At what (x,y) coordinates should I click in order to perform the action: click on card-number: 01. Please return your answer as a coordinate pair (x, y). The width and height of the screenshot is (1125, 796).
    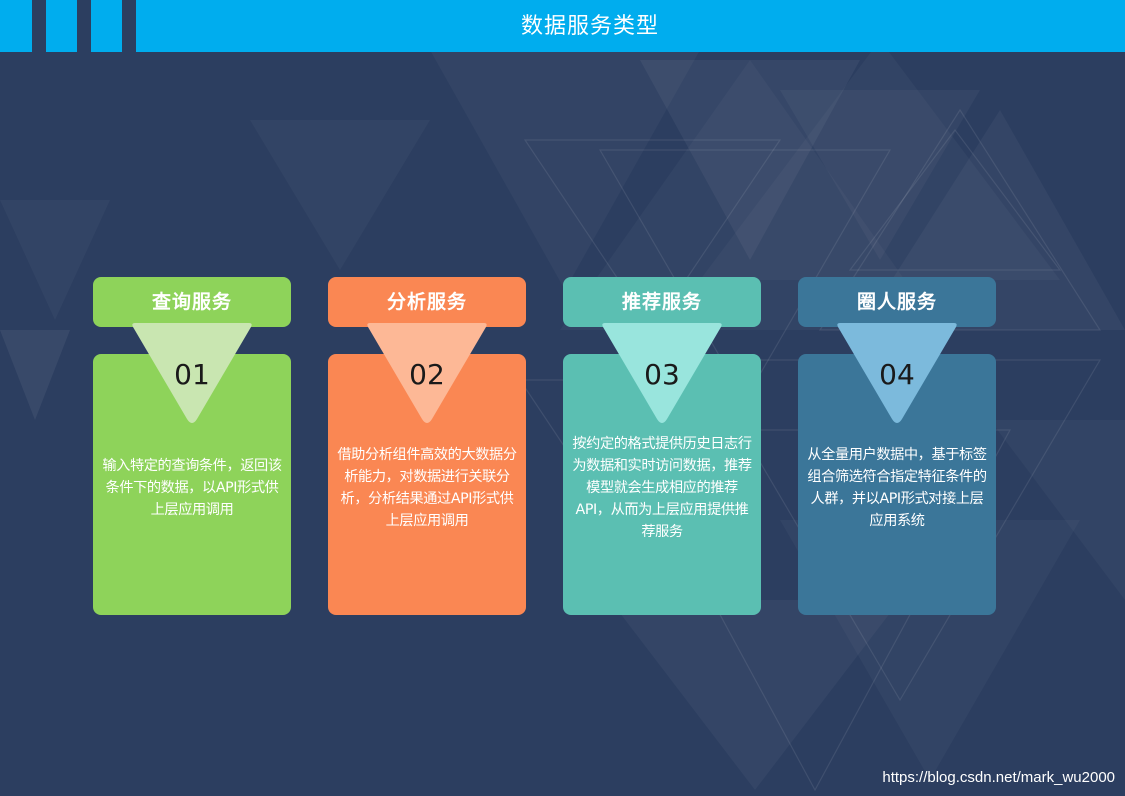
    Looking at the image, I should click on (192, 374).